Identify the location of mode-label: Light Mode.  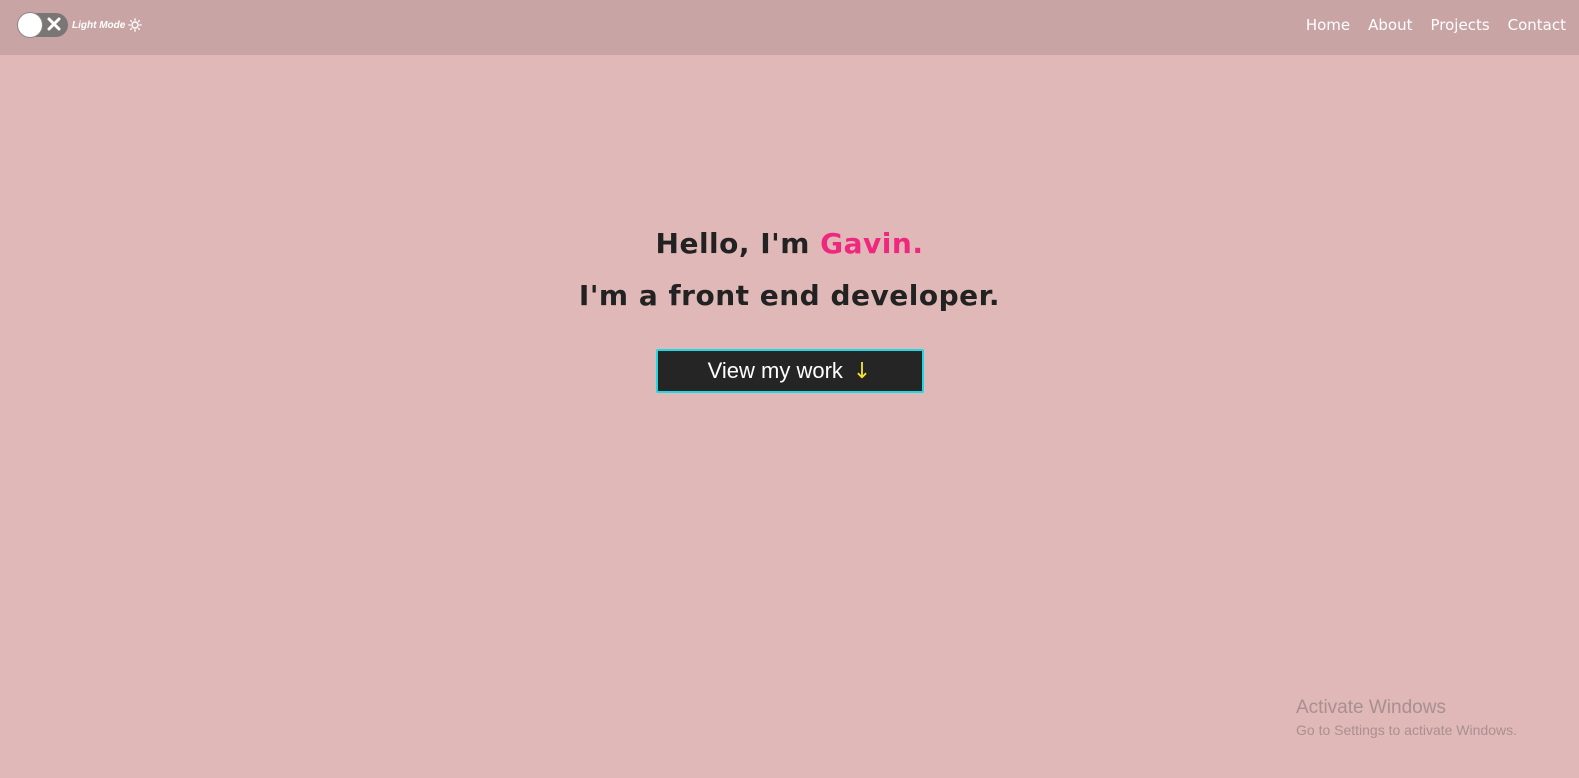
(99, 25).